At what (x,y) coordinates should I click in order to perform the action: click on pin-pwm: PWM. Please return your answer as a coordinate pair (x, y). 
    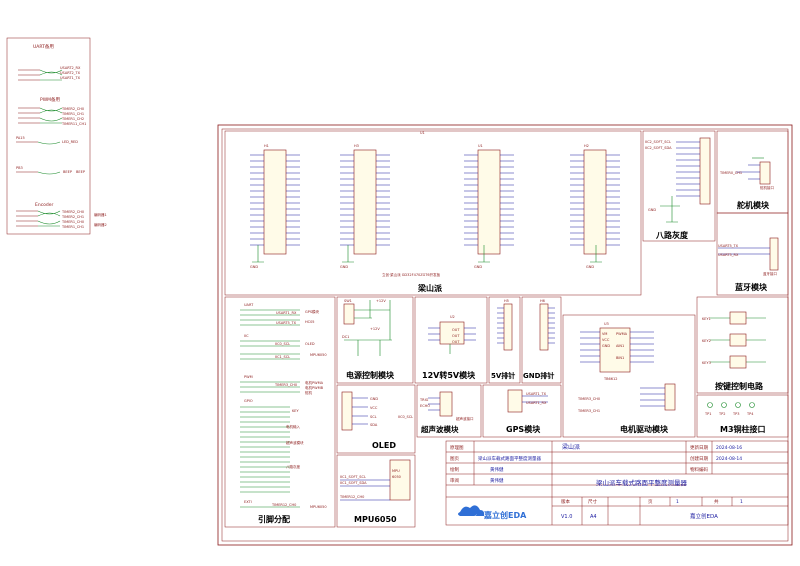
    Looking at the image, I should click on (248, 377).